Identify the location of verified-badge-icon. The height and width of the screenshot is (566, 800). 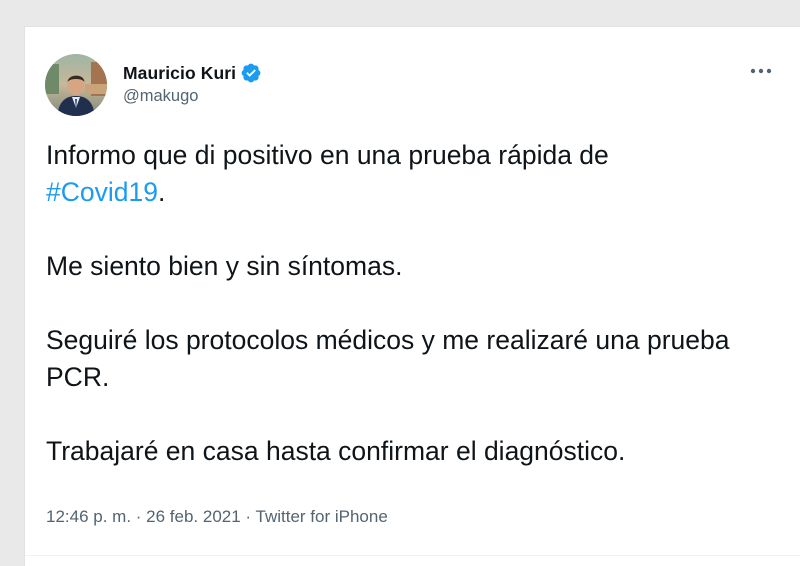
(251, 73).